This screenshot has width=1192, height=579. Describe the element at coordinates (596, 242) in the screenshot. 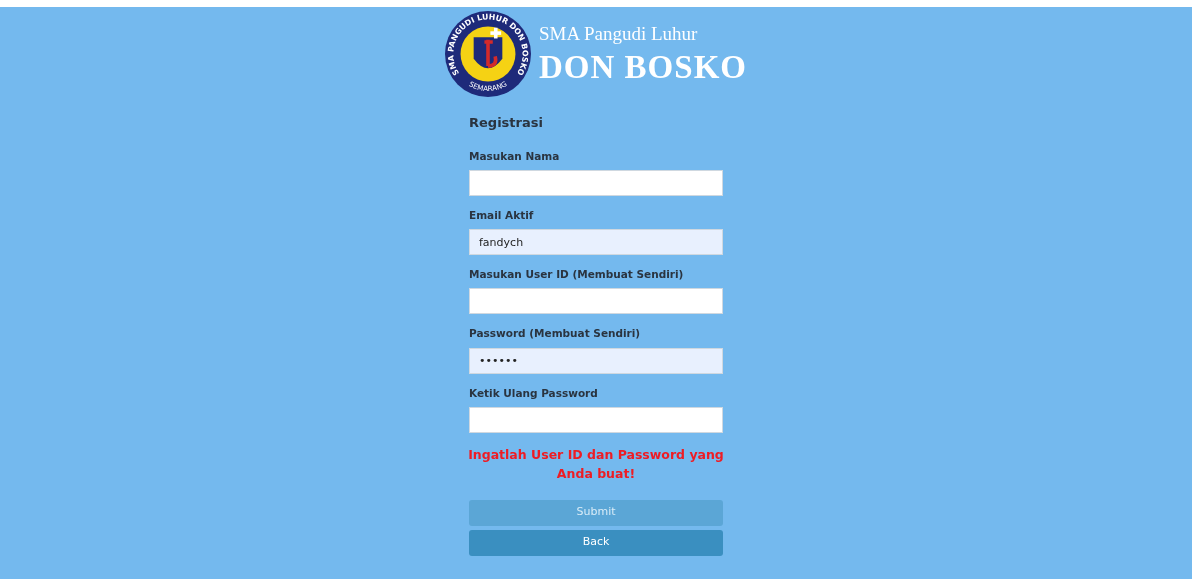

I see `input-field: fandych` at that location.